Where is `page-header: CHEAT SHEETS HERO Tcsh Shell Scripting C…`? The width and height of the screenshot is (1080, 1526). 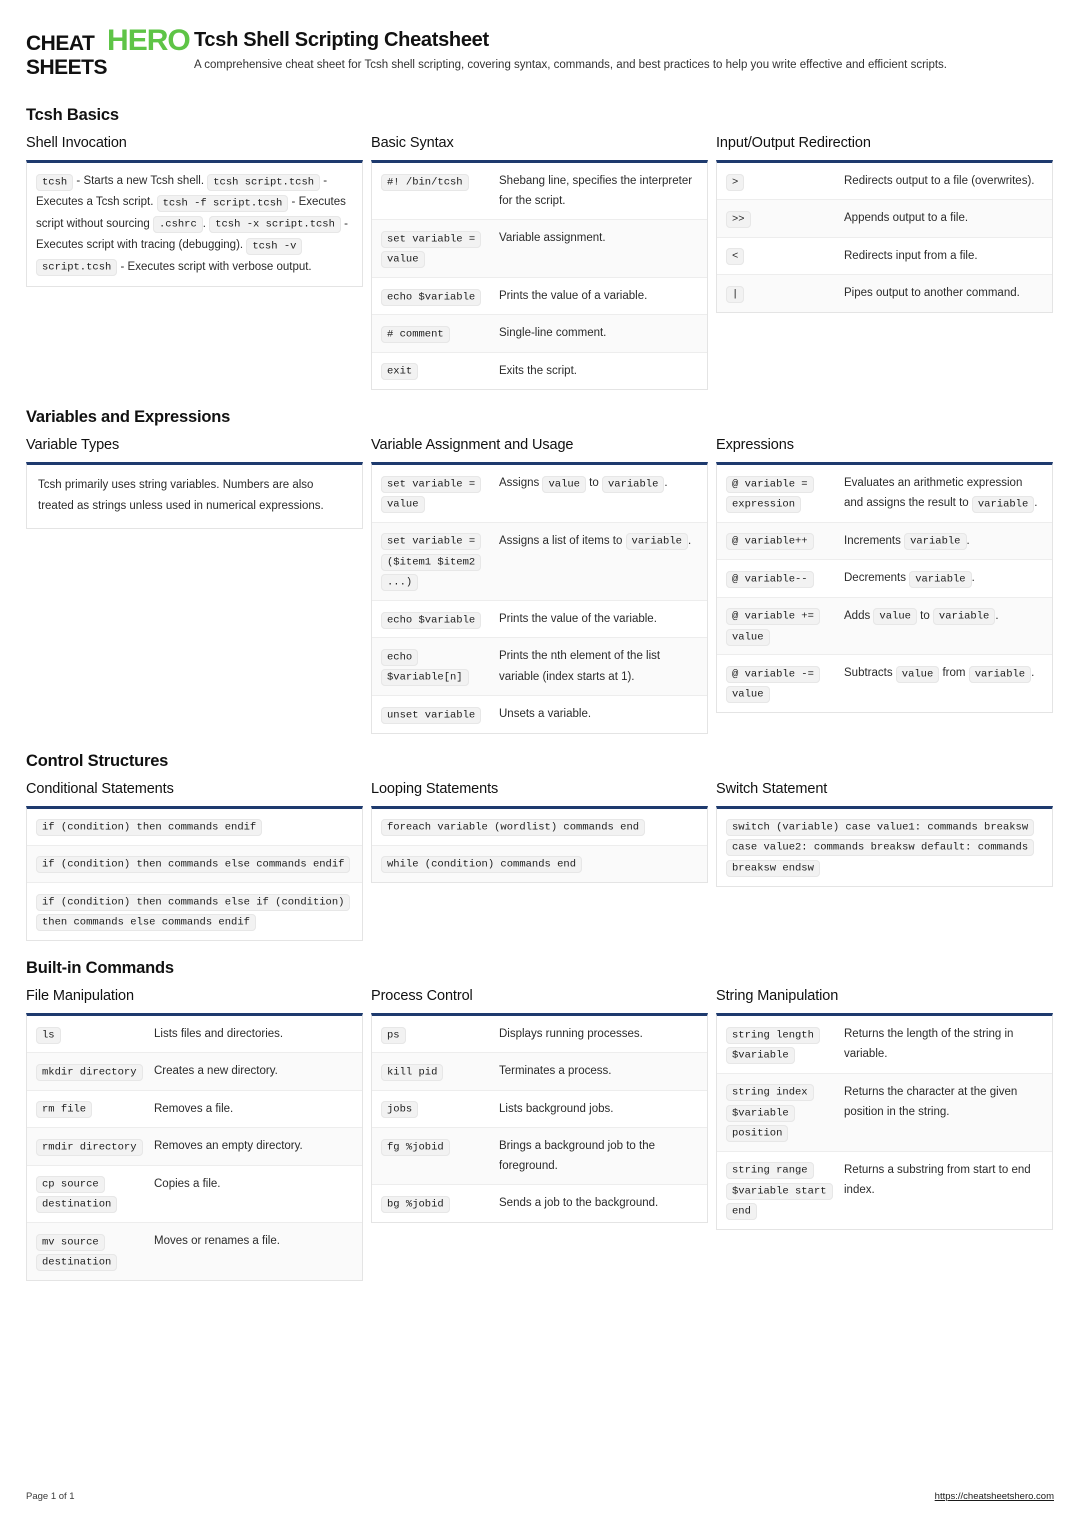 page-header: CHEAT SHEETS HERO Tcsh Shell Scripting C… is located at coordinates (540, 56).